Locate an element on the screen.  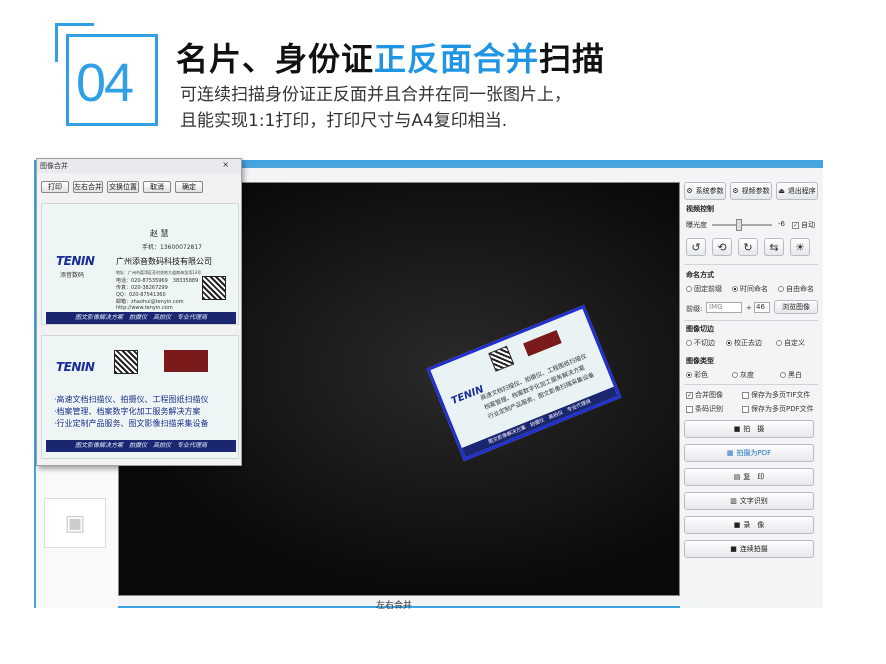
gears-icon: ⚙ is located at coordinates (735, 191).